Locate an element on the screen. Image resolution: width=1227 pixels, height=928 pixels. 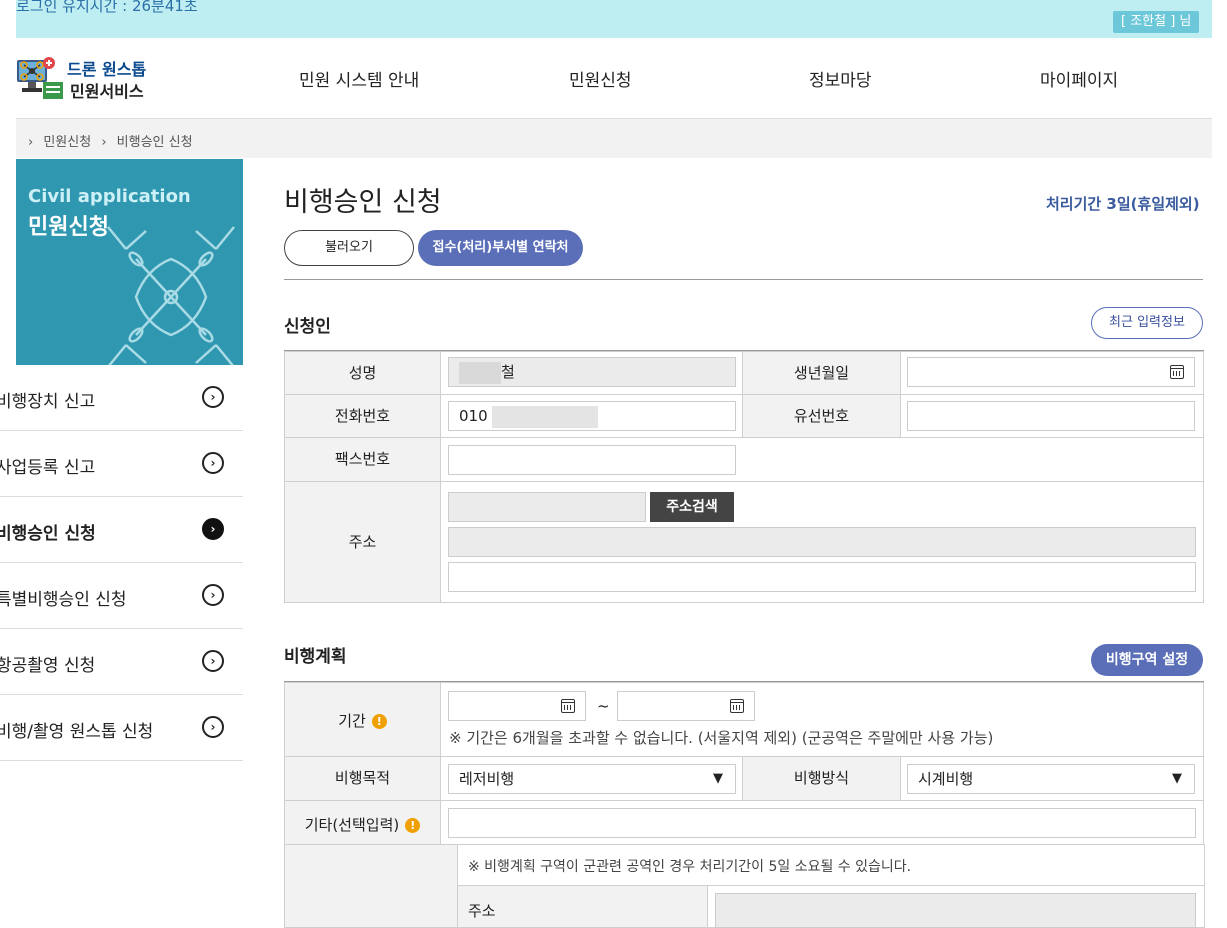
sidebar-item-business-report: 사업등록 신고 › is located at coordinates (121, 464).